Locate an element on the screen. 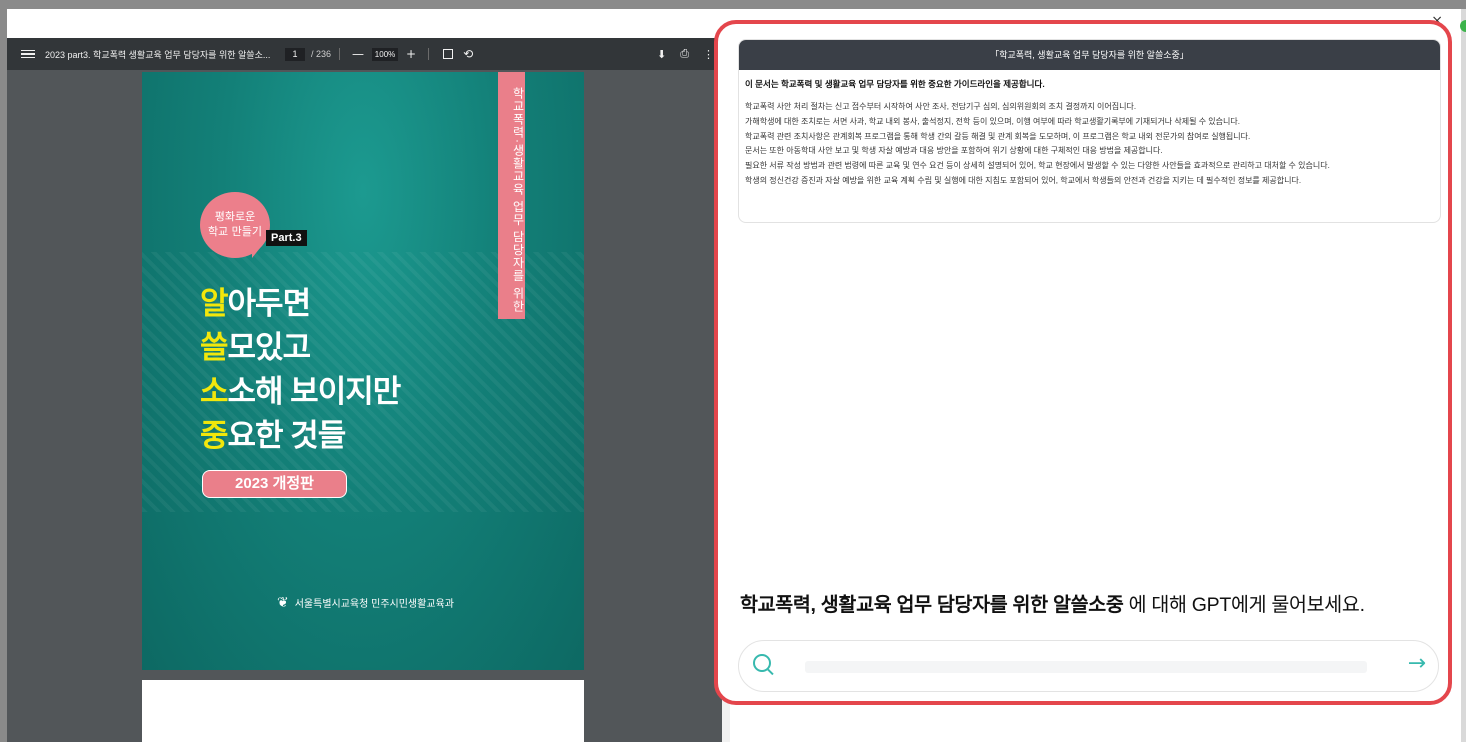 The width and height of the screenshot is (1466, 742). send-arrow-icon: → is located at coordinates (1417, 663).